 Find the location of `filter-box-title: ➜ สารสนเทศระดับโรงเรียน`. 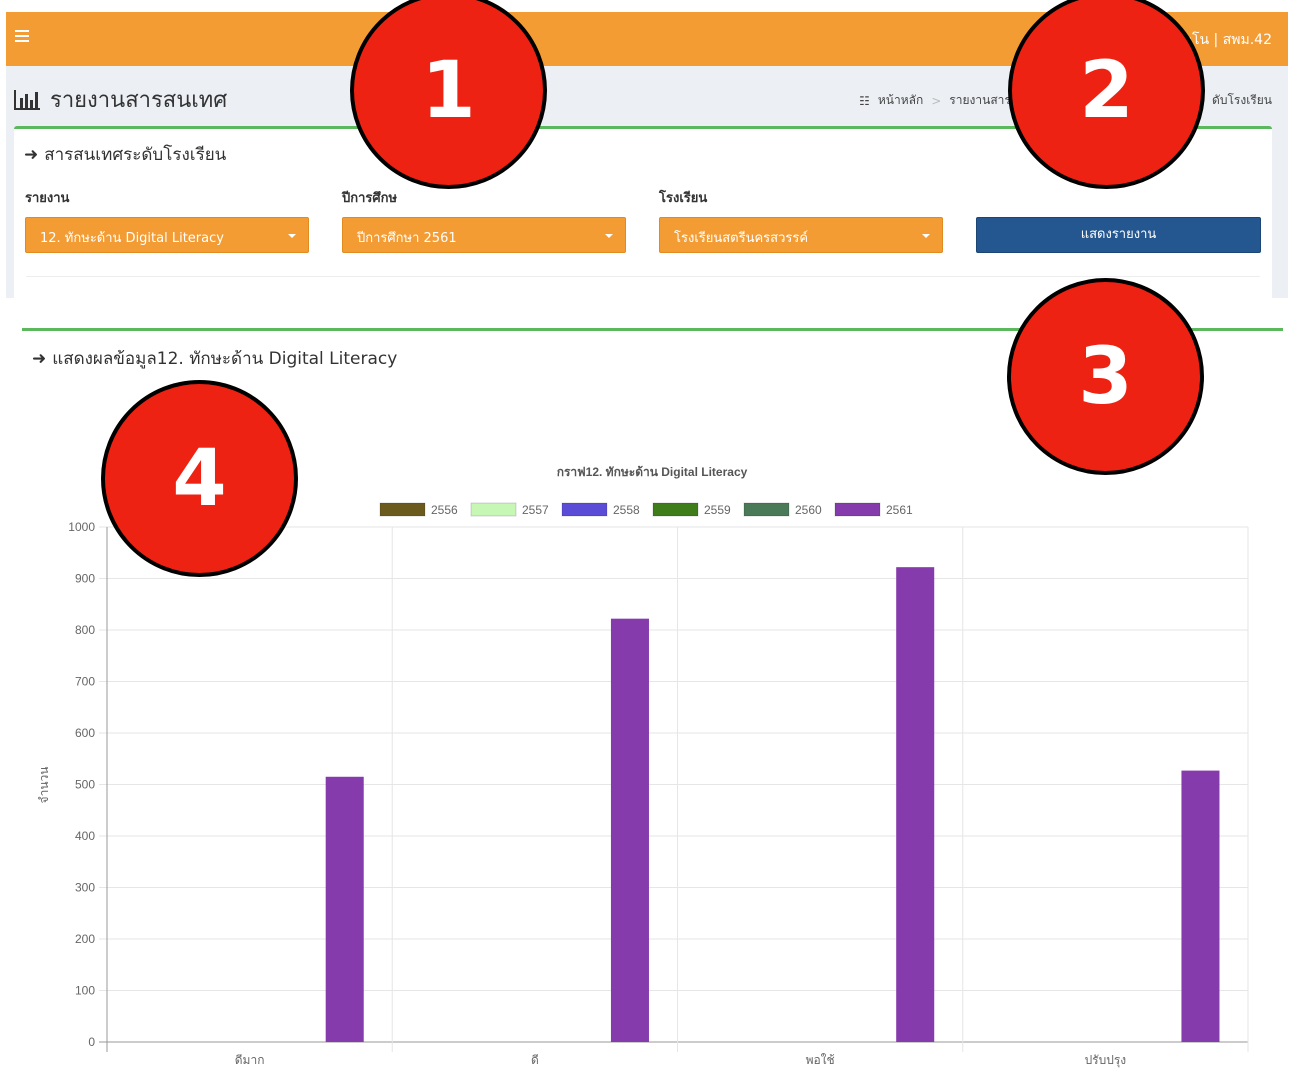

filter-box-title: ➜ สารสนเทศระดับโรงเรียน is located at coordinates (125, 155).